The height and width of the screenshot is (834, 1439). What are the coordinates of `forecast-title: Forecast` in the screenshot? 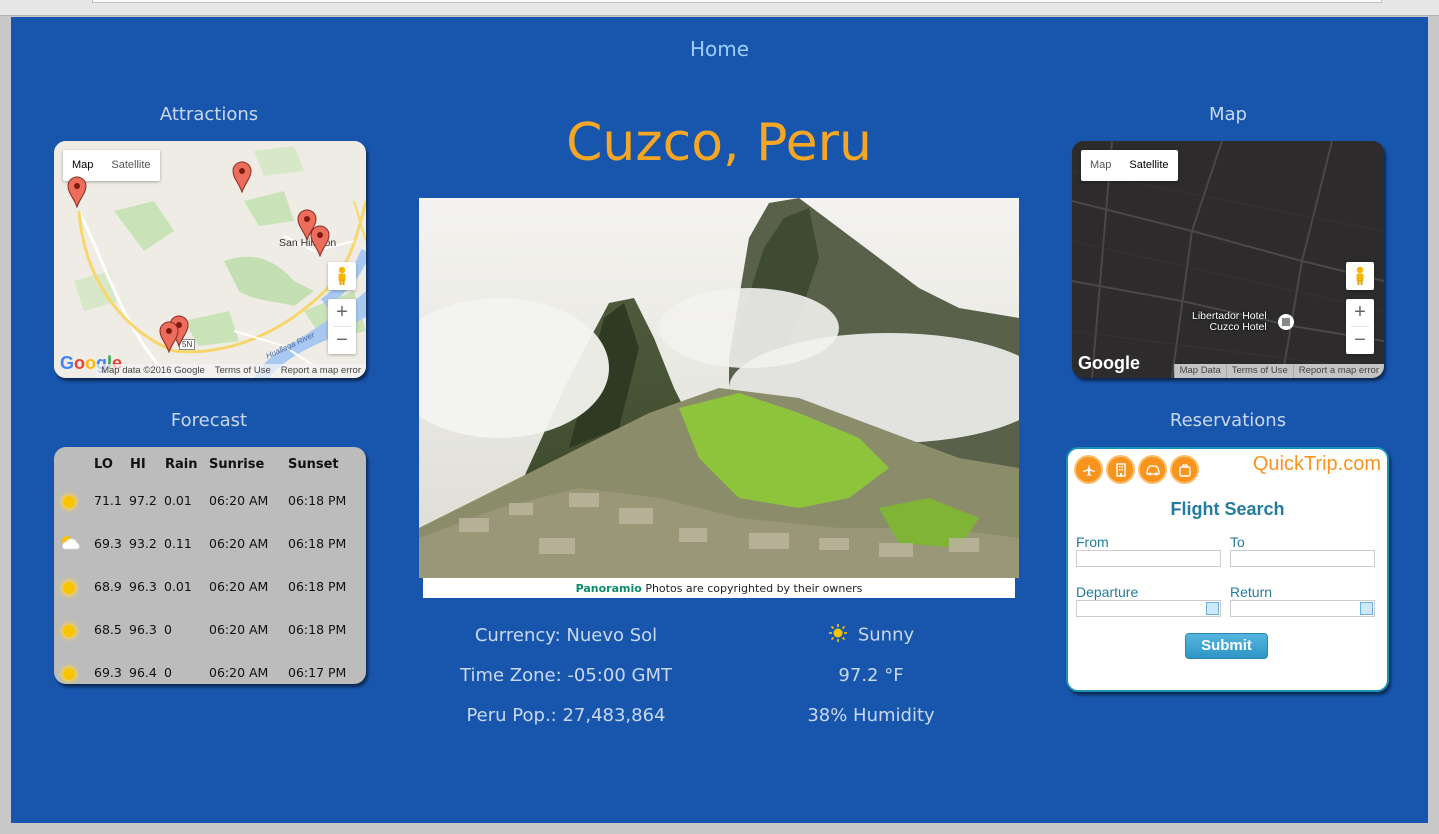 It's located at (209, 420).